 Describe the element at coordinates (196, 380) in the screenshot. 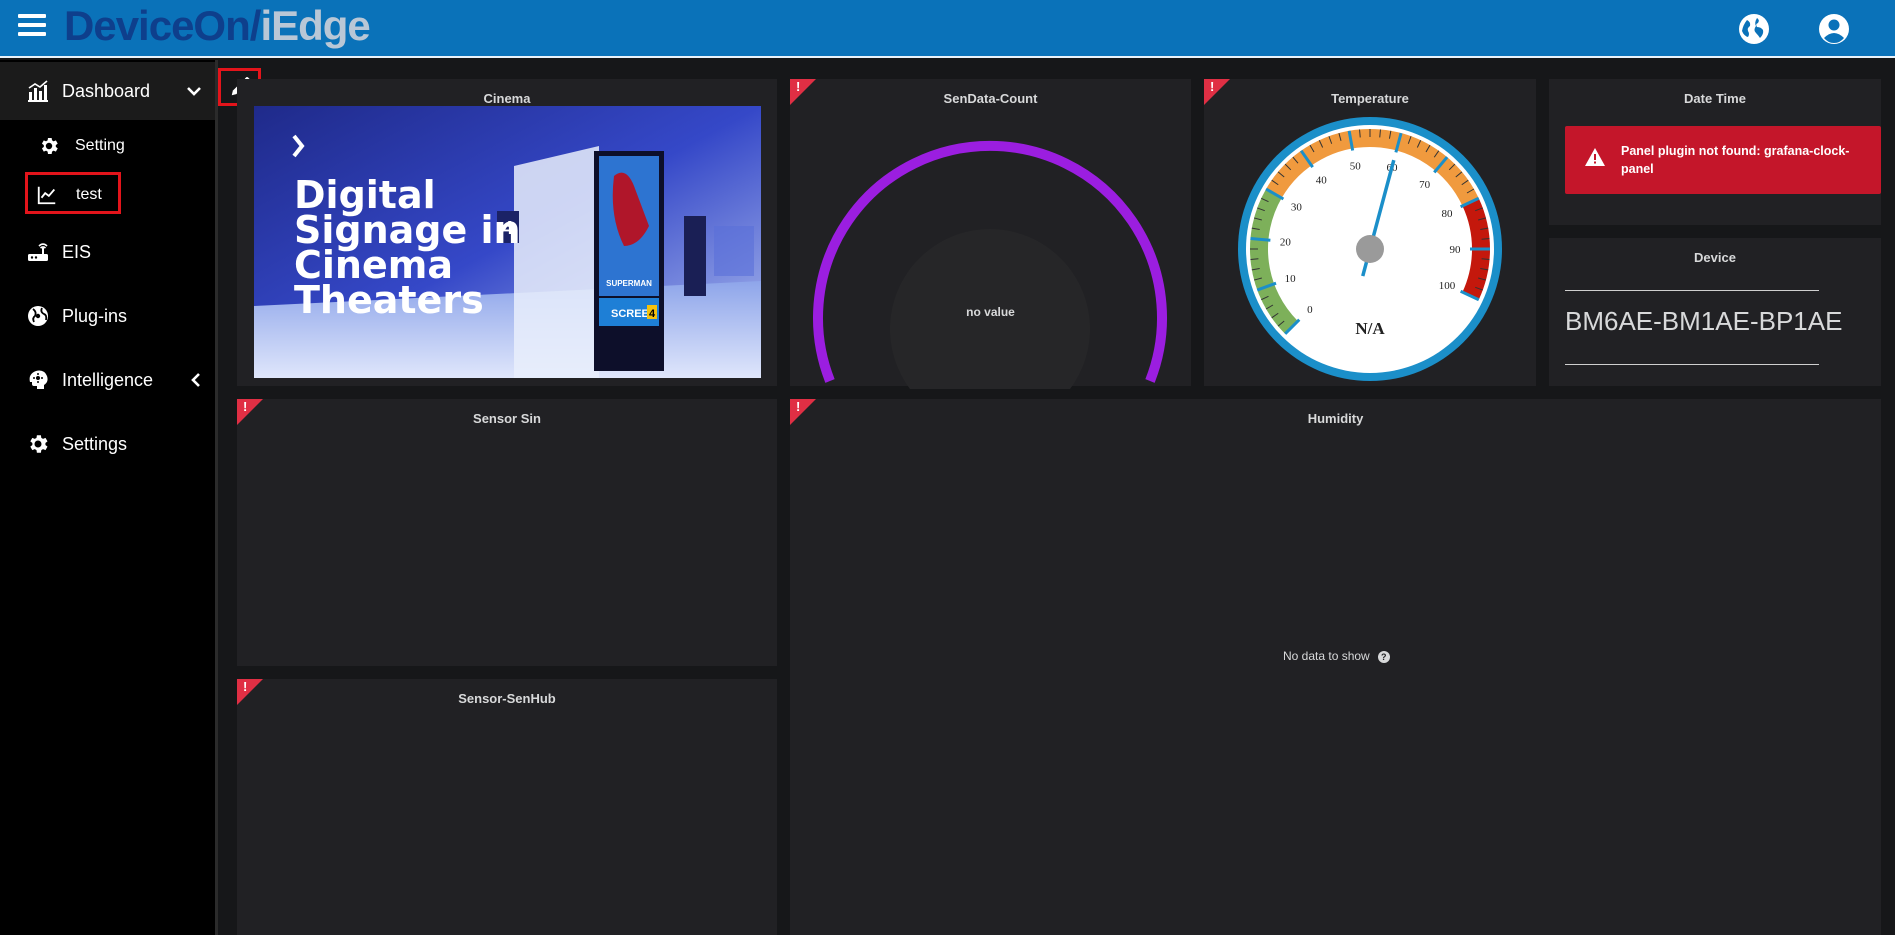

I see `chevron-left-icon` at that location.